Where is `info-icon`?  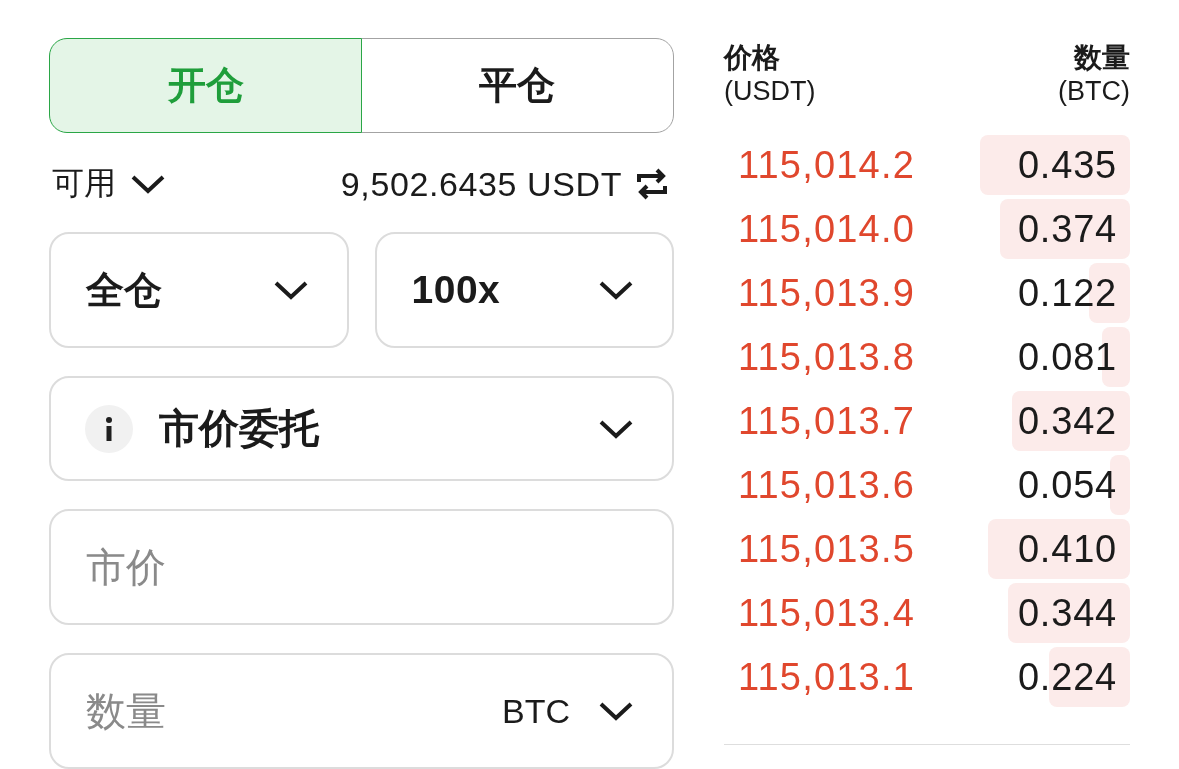
info-icon is located at coordinates (109, 428).